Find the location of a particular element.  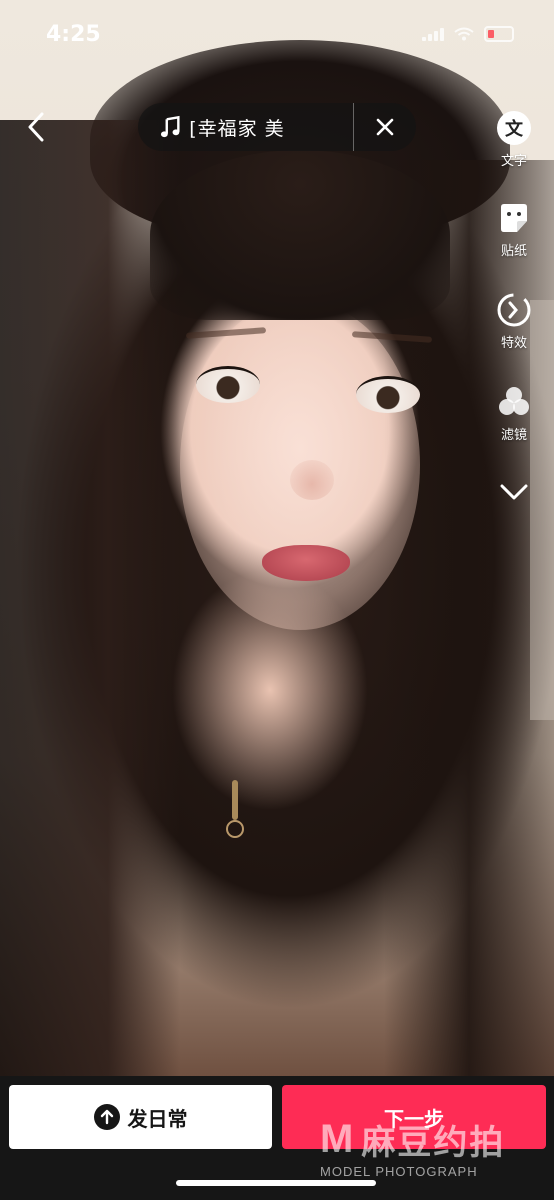

tool-effects-label: 特效 is located at coordinates (513, 343).